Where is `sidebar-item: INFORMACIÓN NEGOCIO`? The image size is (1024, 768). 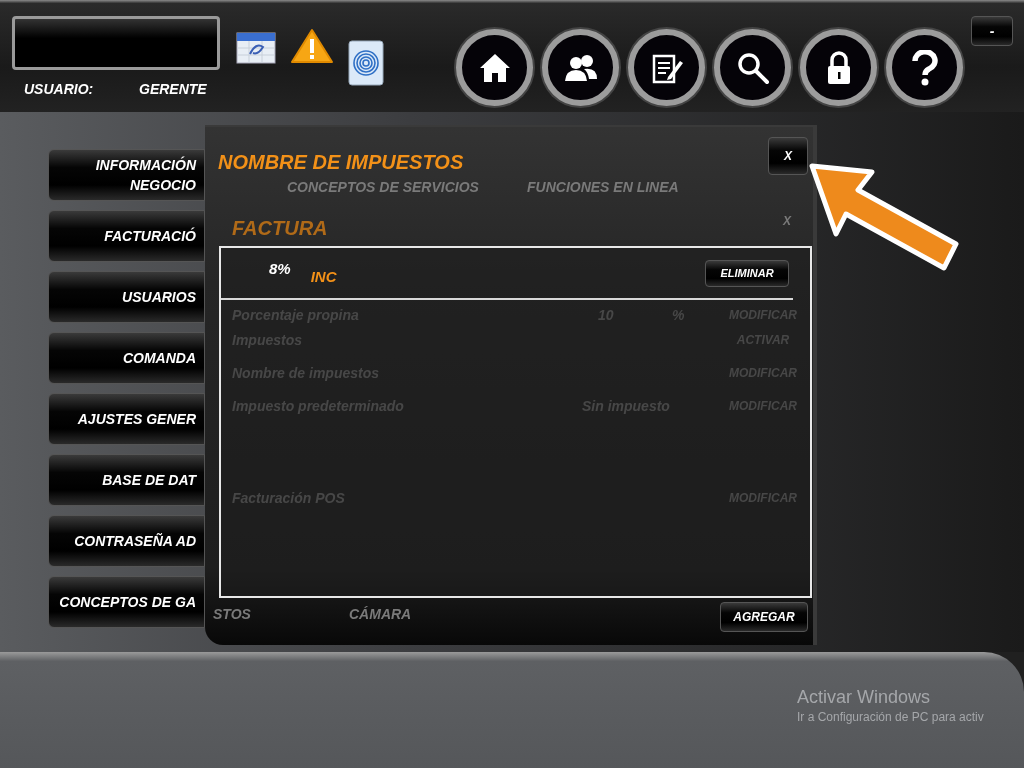
sidebar-item: INFORMACIÓN NEGOCIO is located at coordinates (126, 175).